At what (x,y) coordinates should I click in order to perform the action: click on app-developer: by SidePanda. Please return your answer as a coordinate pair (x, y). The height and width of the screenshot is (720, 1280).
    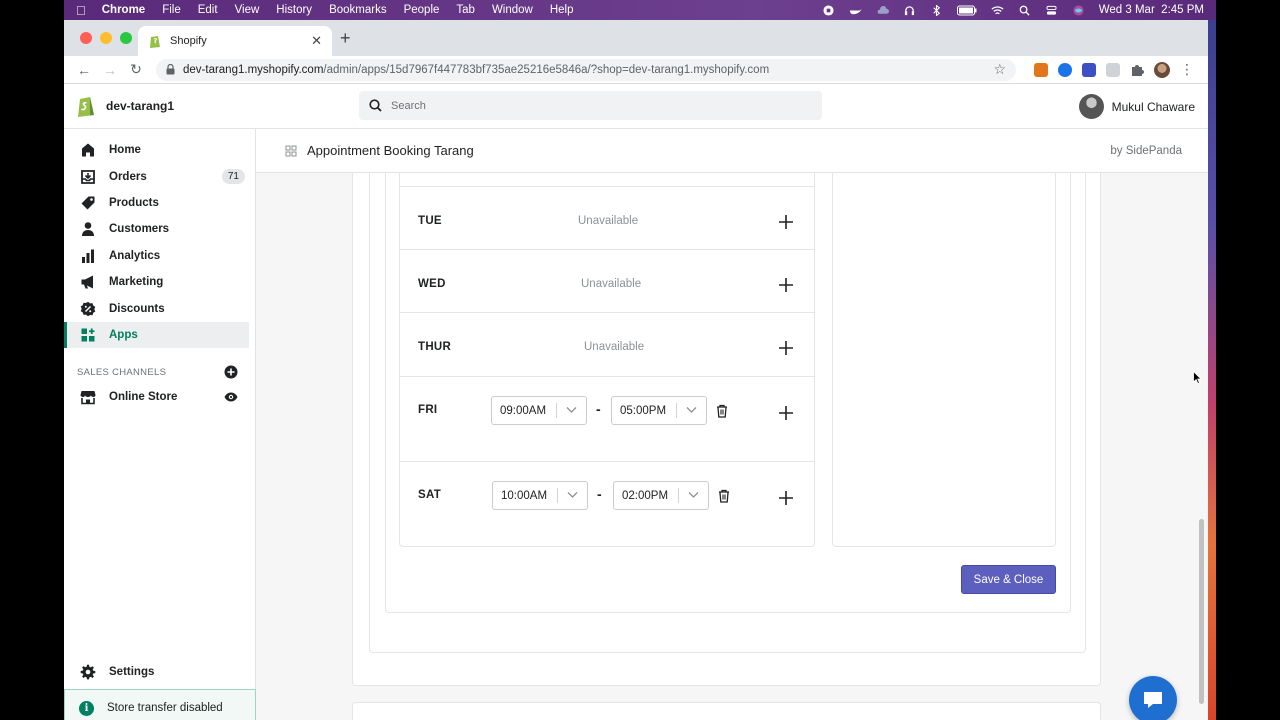
    Looking at the image, I should click on (1146, 151).